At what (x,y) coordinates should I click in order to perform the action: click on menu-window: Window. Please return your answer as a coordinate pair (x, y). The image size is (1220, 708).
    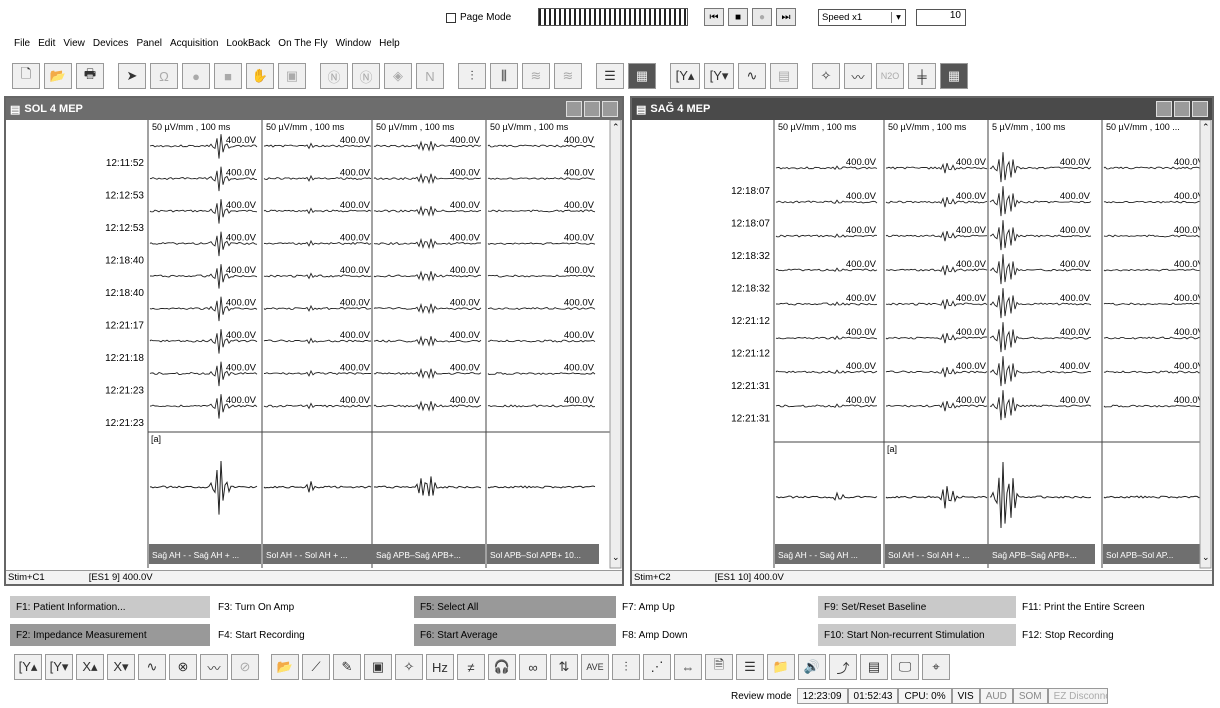
    Looking at the image, I should click on (354, 46).